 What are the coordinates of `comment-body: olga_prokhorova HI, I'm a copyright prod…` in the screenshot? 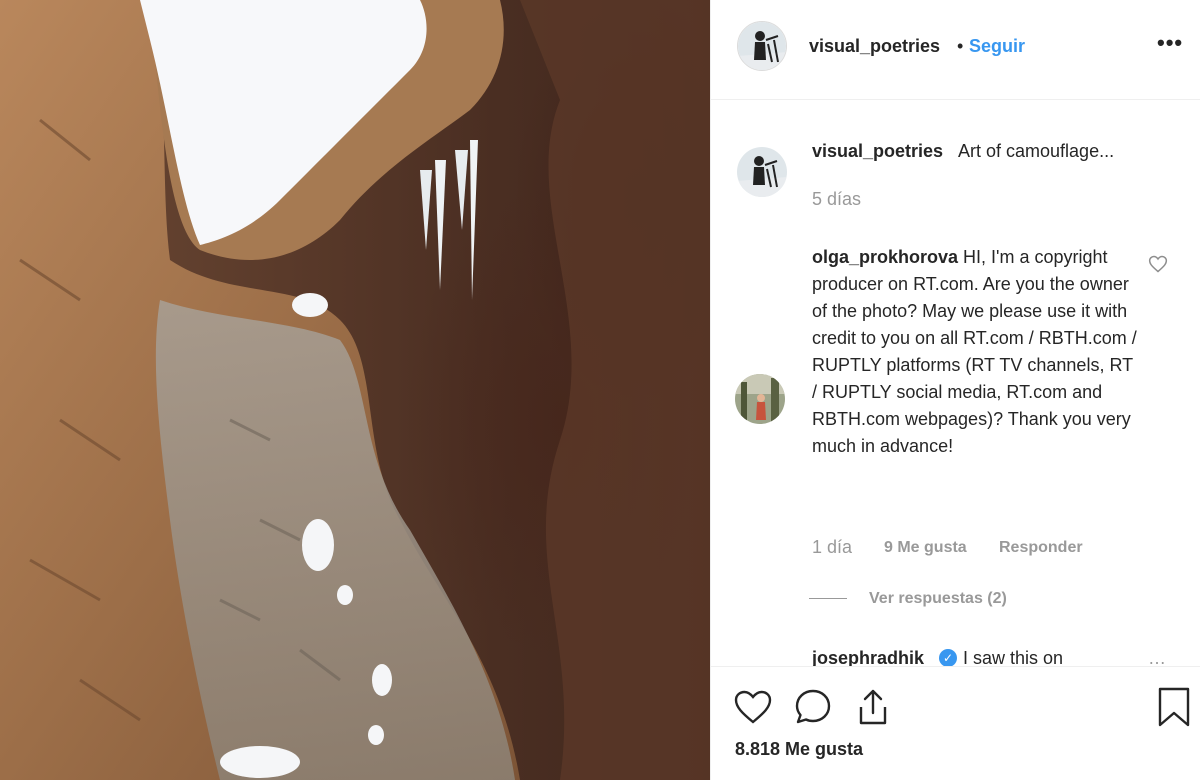 It's located at (977, 352).